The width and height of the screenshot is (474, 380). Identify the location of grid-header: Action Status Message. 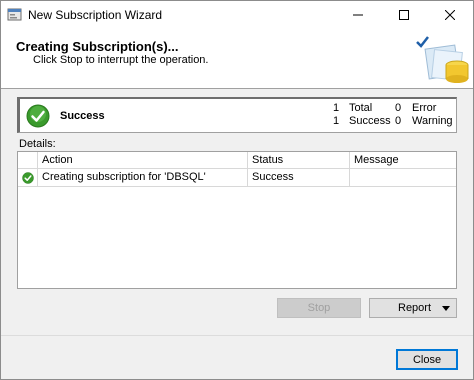
(237, 160).